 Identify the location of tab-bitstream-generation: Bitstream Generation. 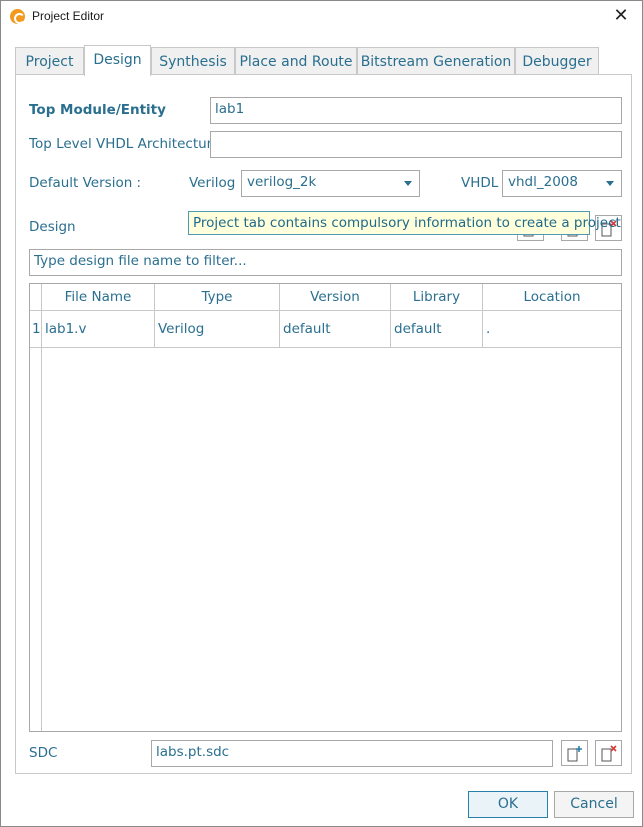
(436, 61).